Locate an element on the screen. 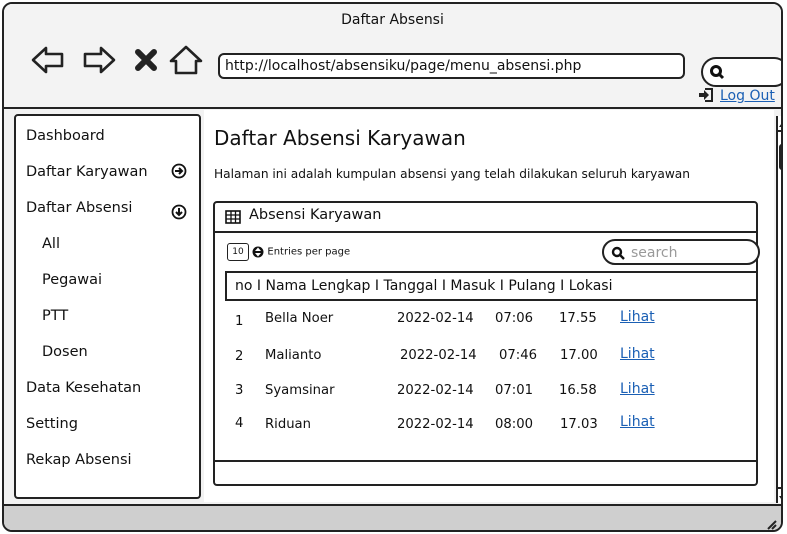 The width and height of the screenshot is (787, 534). home-icon is located at coordinates (186, 60).